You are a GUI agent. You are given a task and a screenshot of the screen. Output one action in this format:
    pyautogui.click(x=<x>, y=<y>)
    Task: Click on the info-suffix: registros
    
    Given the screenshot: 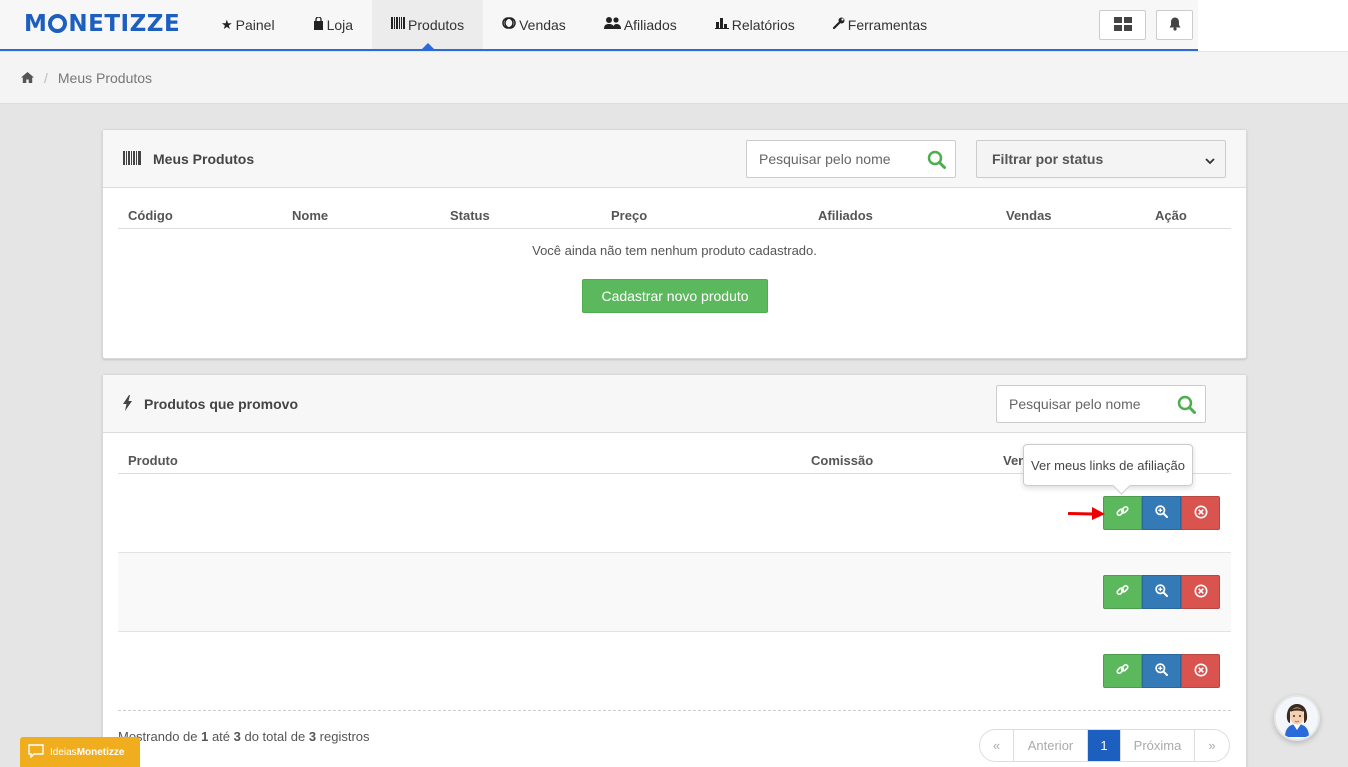 What is the action you would take?
    pyautogui.click(x=343, y=736)
    